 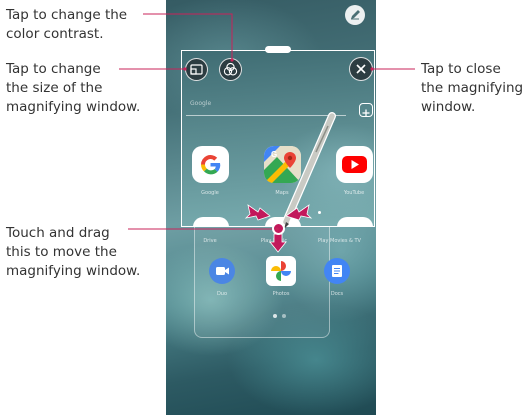 I want to click on move-window-handle, so click(x=278, y=228).